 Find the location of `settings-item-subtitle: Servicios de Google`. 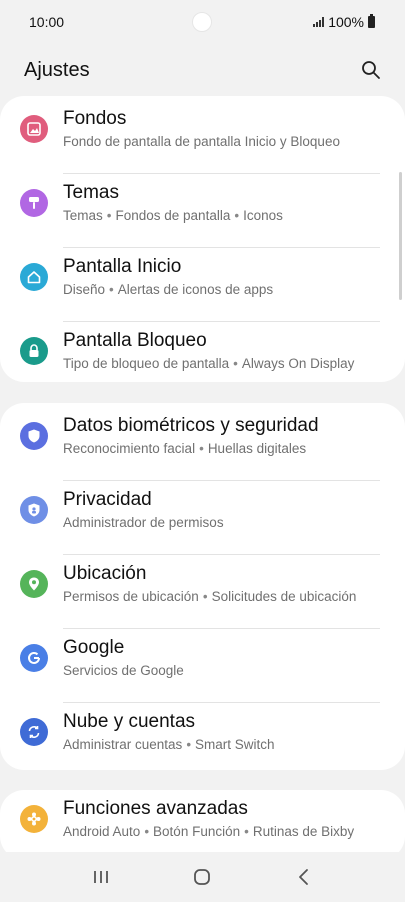

settings-item-subtitle: Servicios de Google is located at coordinates (123, 670).